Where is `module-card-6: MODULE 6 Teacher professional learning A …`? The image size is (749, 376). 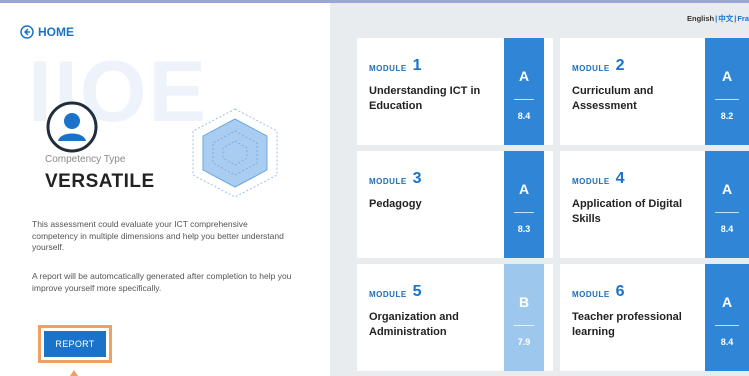 module-card-6: MODULE 6 Teacher professional learning A … is located at coordinates (654, 317).